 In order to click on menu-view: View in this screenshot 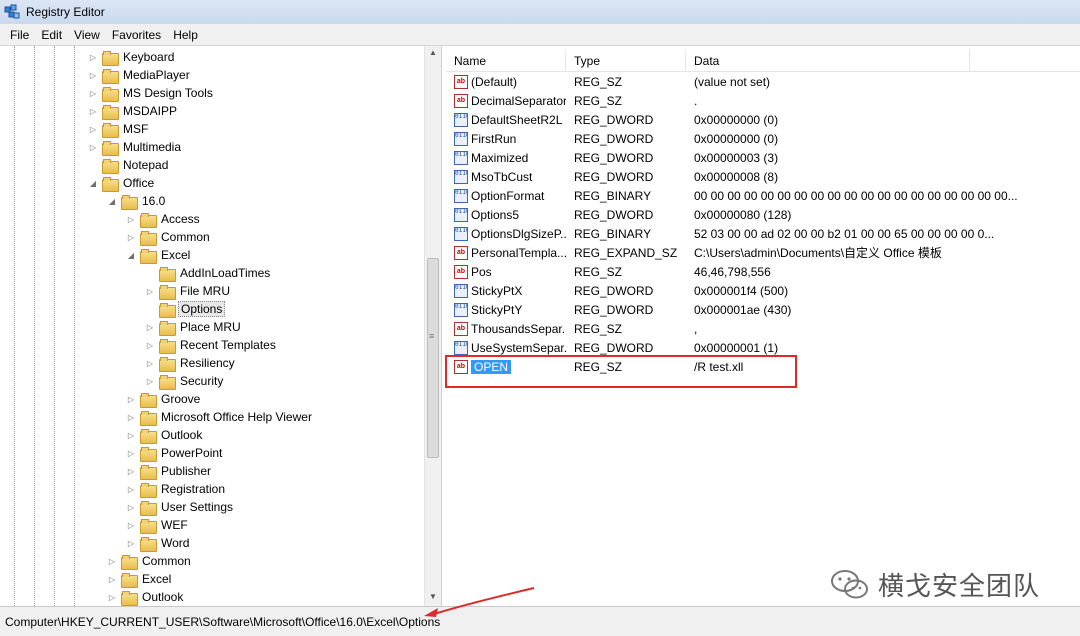, I will do `click(87, 35)`.